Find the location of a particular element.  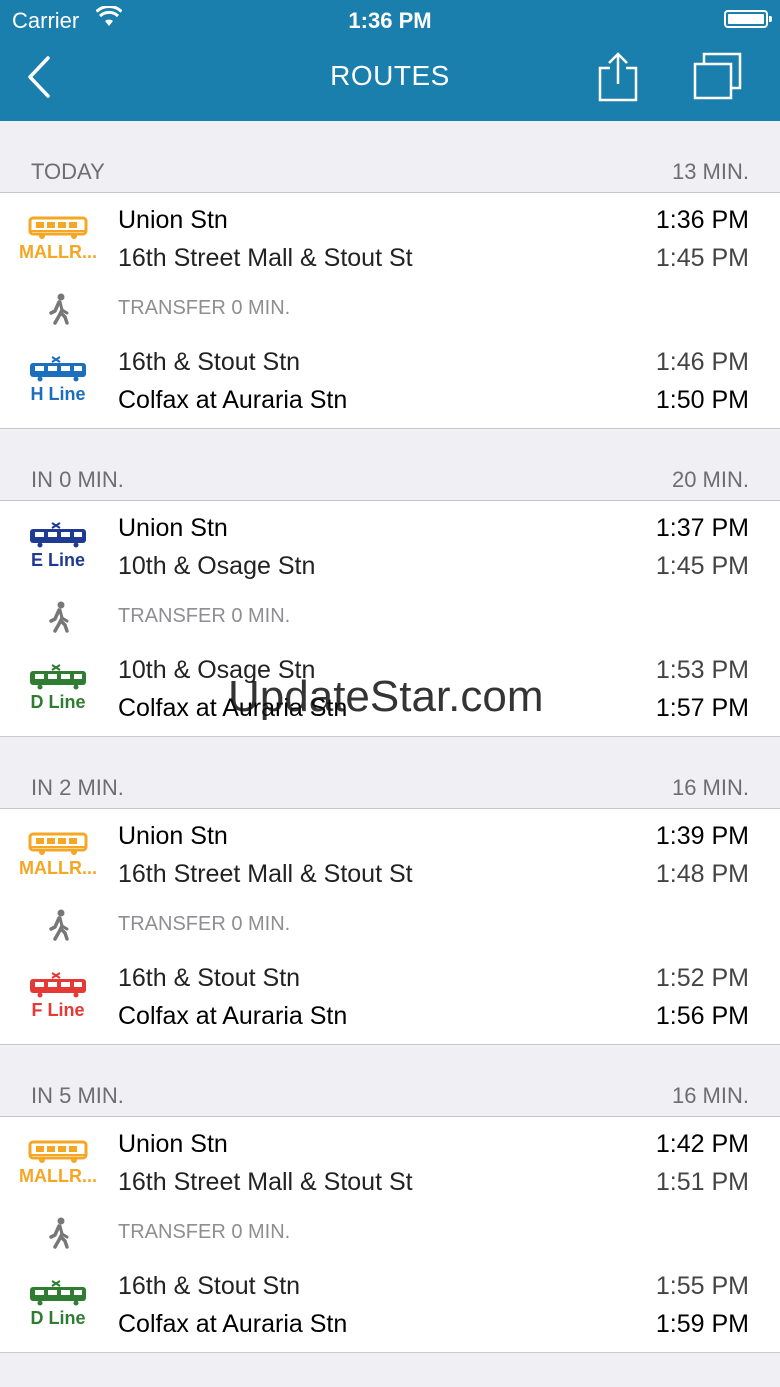

arrival-time: 1:51 PM is located at coordinates (702, 1182).